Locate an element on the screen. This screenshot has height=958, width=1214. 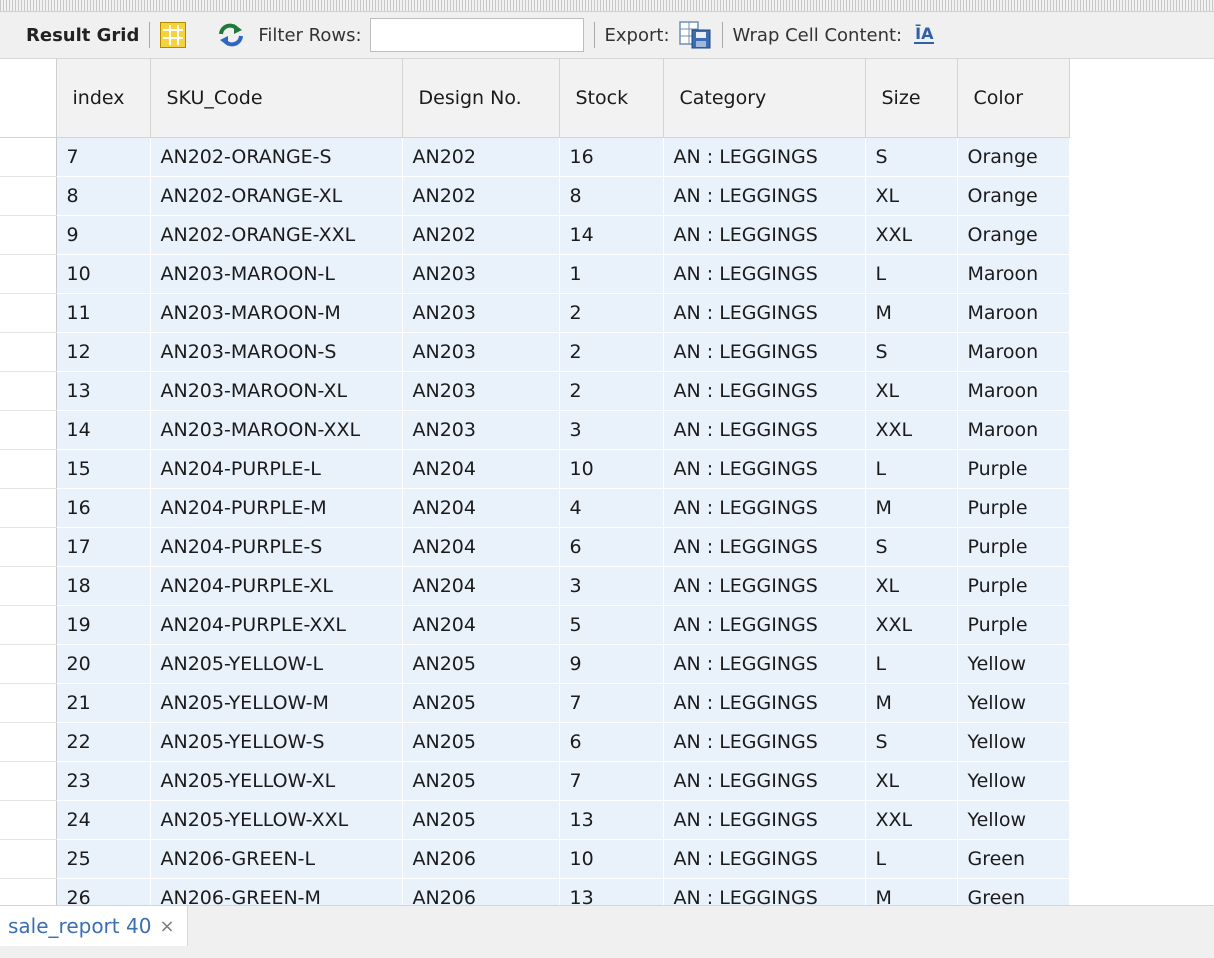
cell-index: 14 is located at coordinates (103, 430).